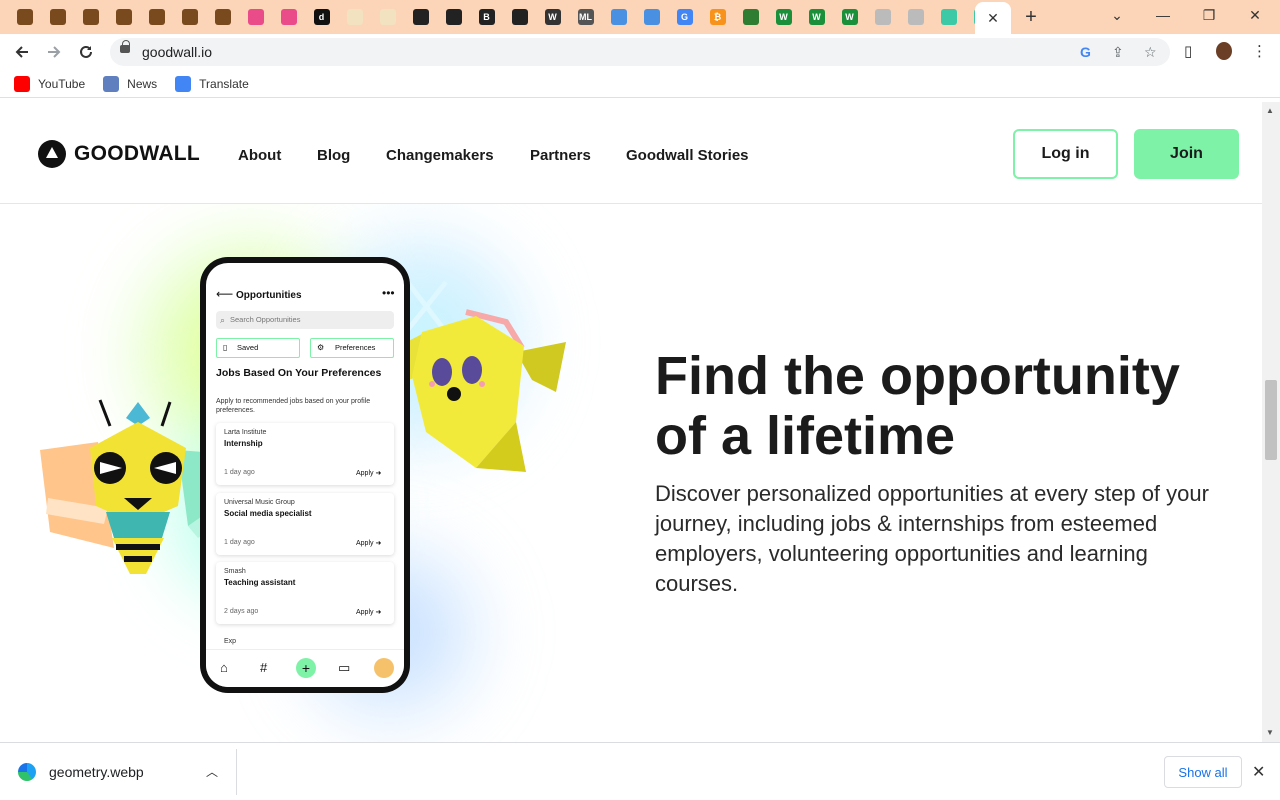 Image resolution: width=1280 pixels, height=800 pixels. I want to click on address-bar: goodwall.io G ⇪ ☆, so click(640, 52).